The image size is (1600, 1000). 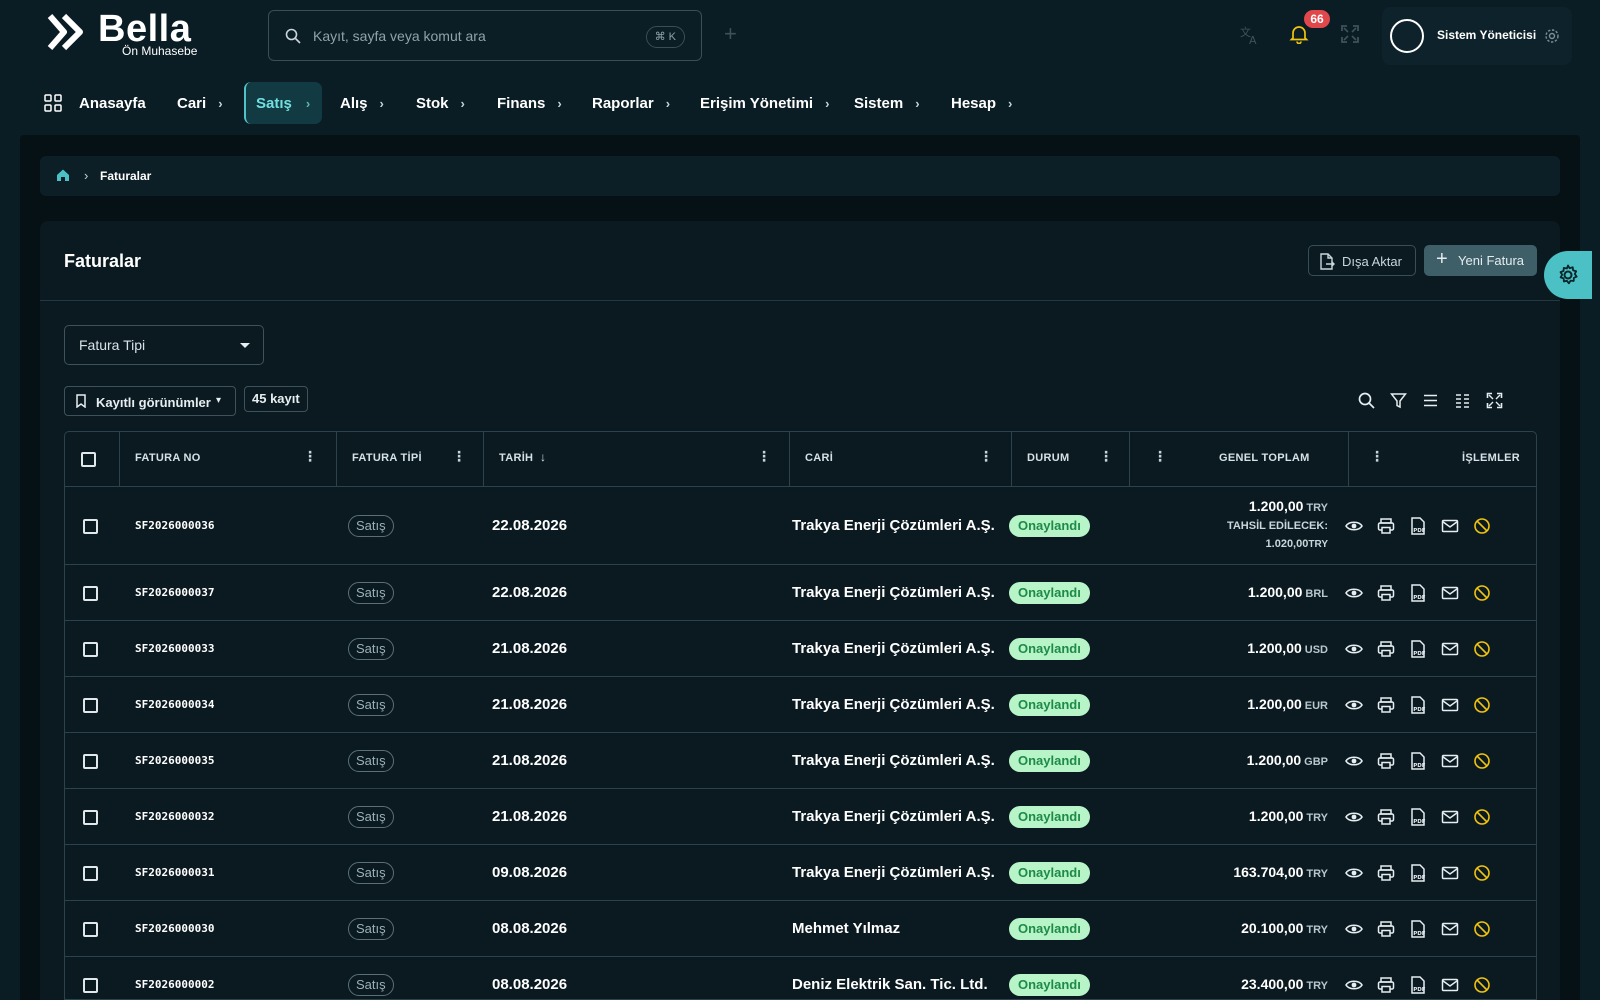 I want to click on nav-item-sistem: Sistem ›, so click(x=887, y=103).